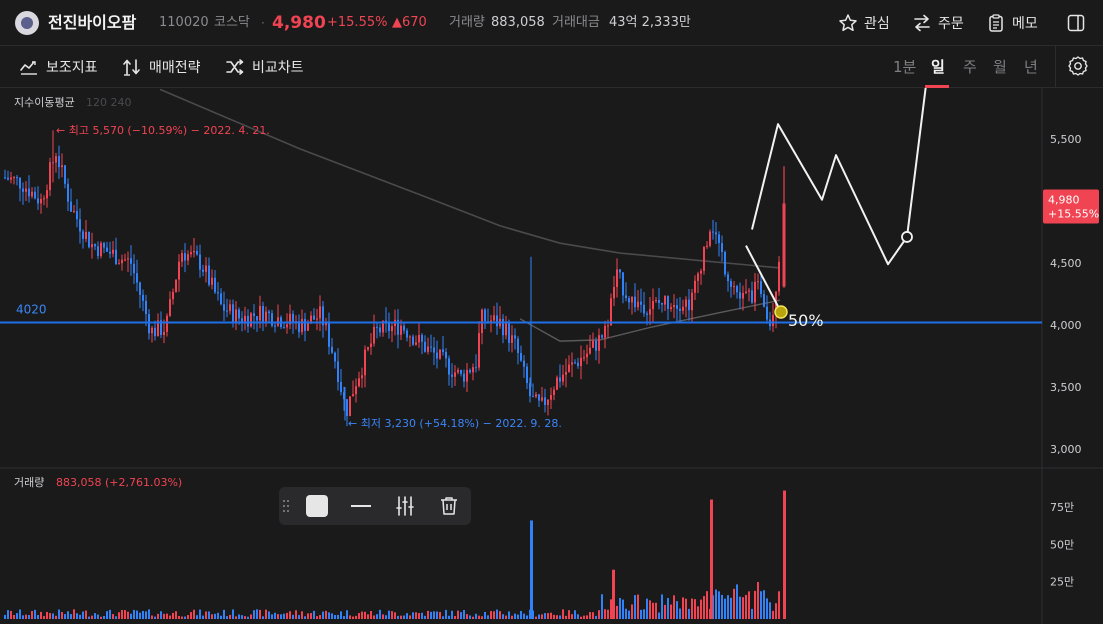  I want to click on volume-pane-title: 거래량, so click(29, 482).